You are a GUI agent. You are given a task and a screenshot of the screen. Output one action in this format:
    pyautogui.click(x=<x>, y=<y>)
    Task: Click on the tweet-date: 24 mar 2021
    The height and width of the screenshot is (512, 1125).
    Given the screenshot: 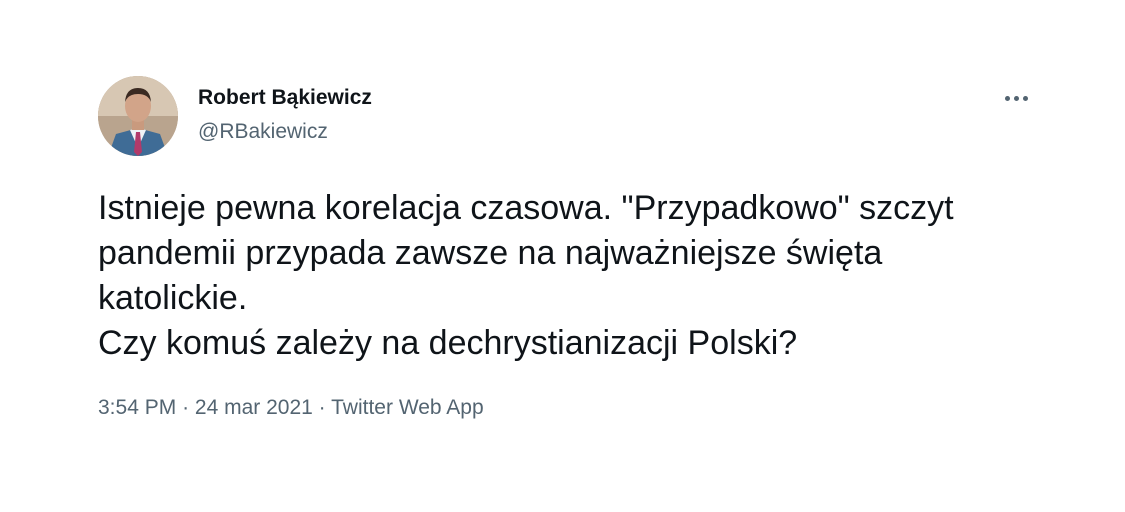 What is the action you would take?
    pyautogui.click(x=254, y=407)
    